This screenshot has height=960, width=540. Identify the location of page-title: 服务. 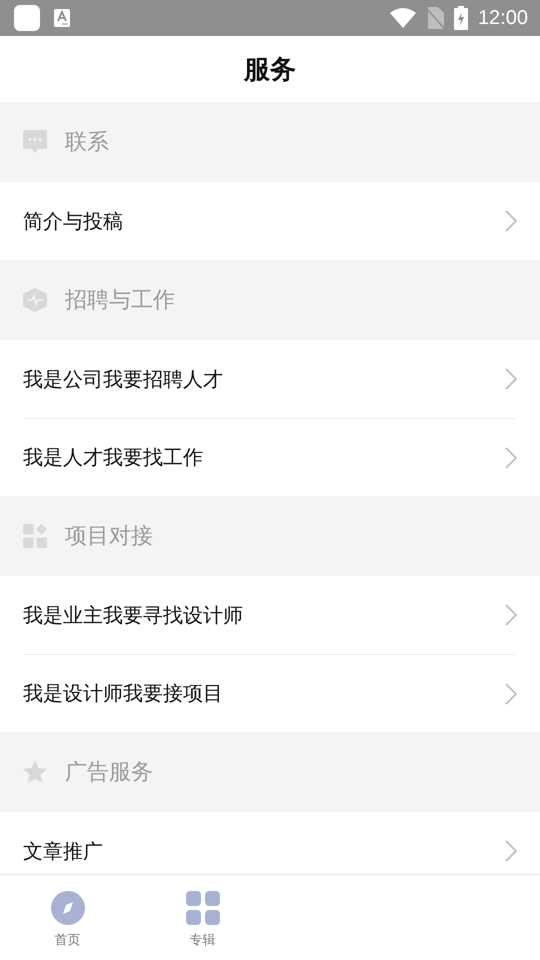
(270, 70).